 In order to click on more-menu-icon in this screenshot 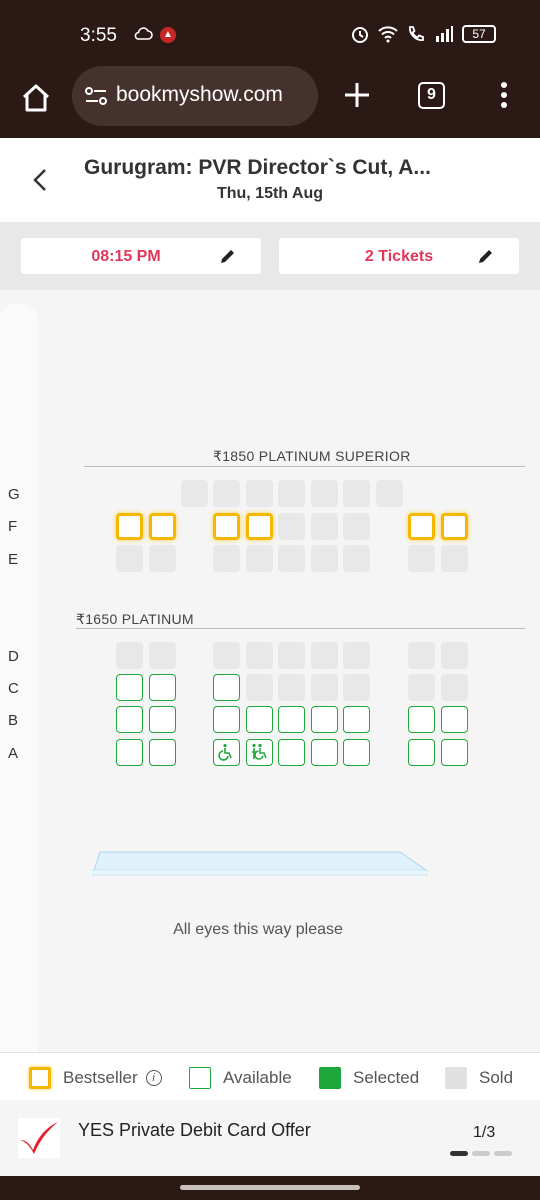, I will do `click(504, 95)`.